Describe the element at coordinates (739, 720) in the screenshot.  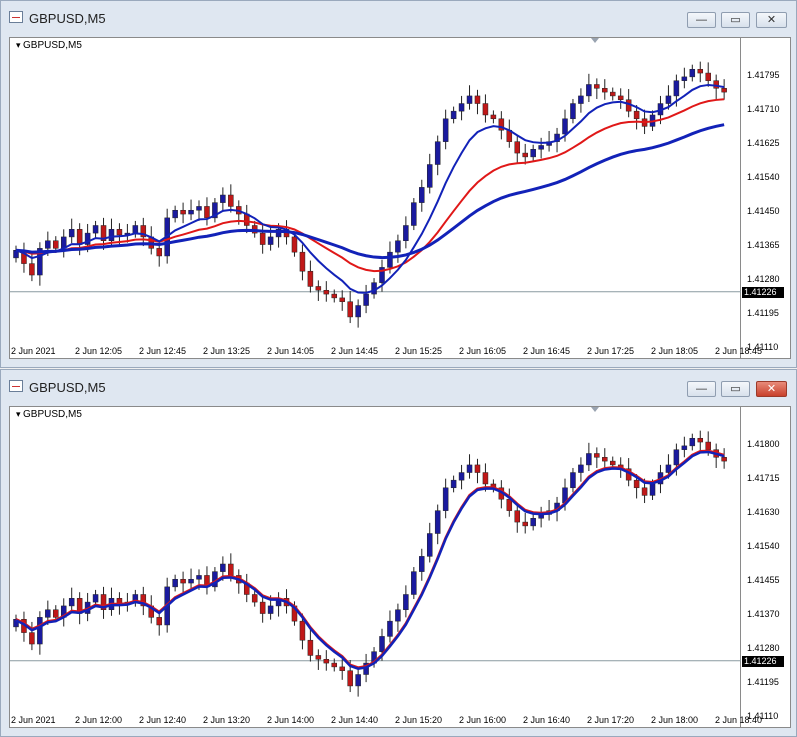
I see `time-tick-label: 2 Jun 18:40` at that location.